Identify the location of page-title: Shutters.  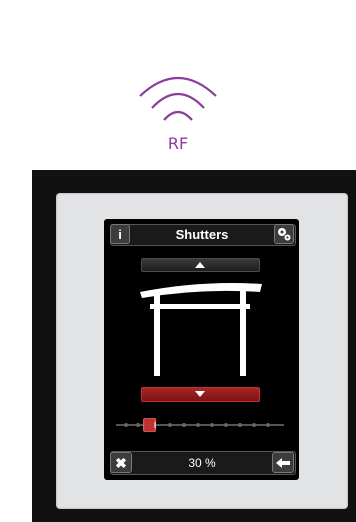
(202, 234).